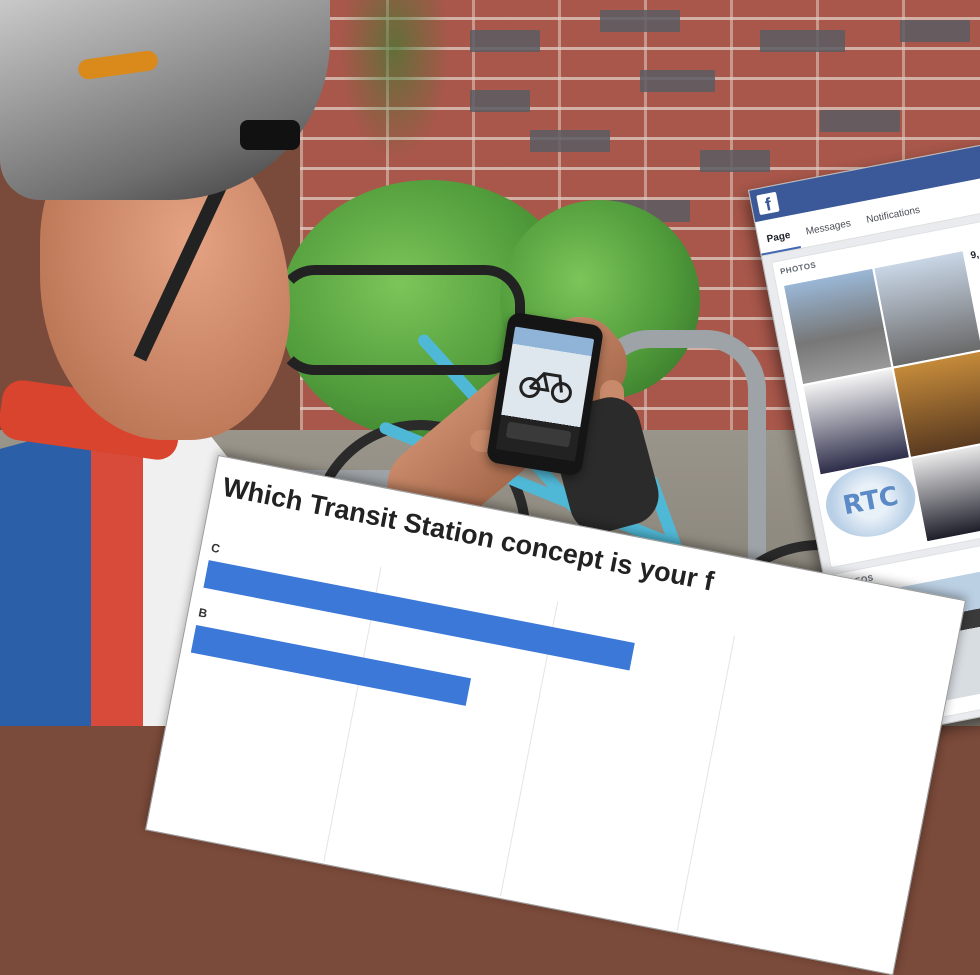 The width and height of the screenshot is (980, 975). Describe the element at coordinates (778, 235) in the screenshot. I see `tab-page: Page` at that location.